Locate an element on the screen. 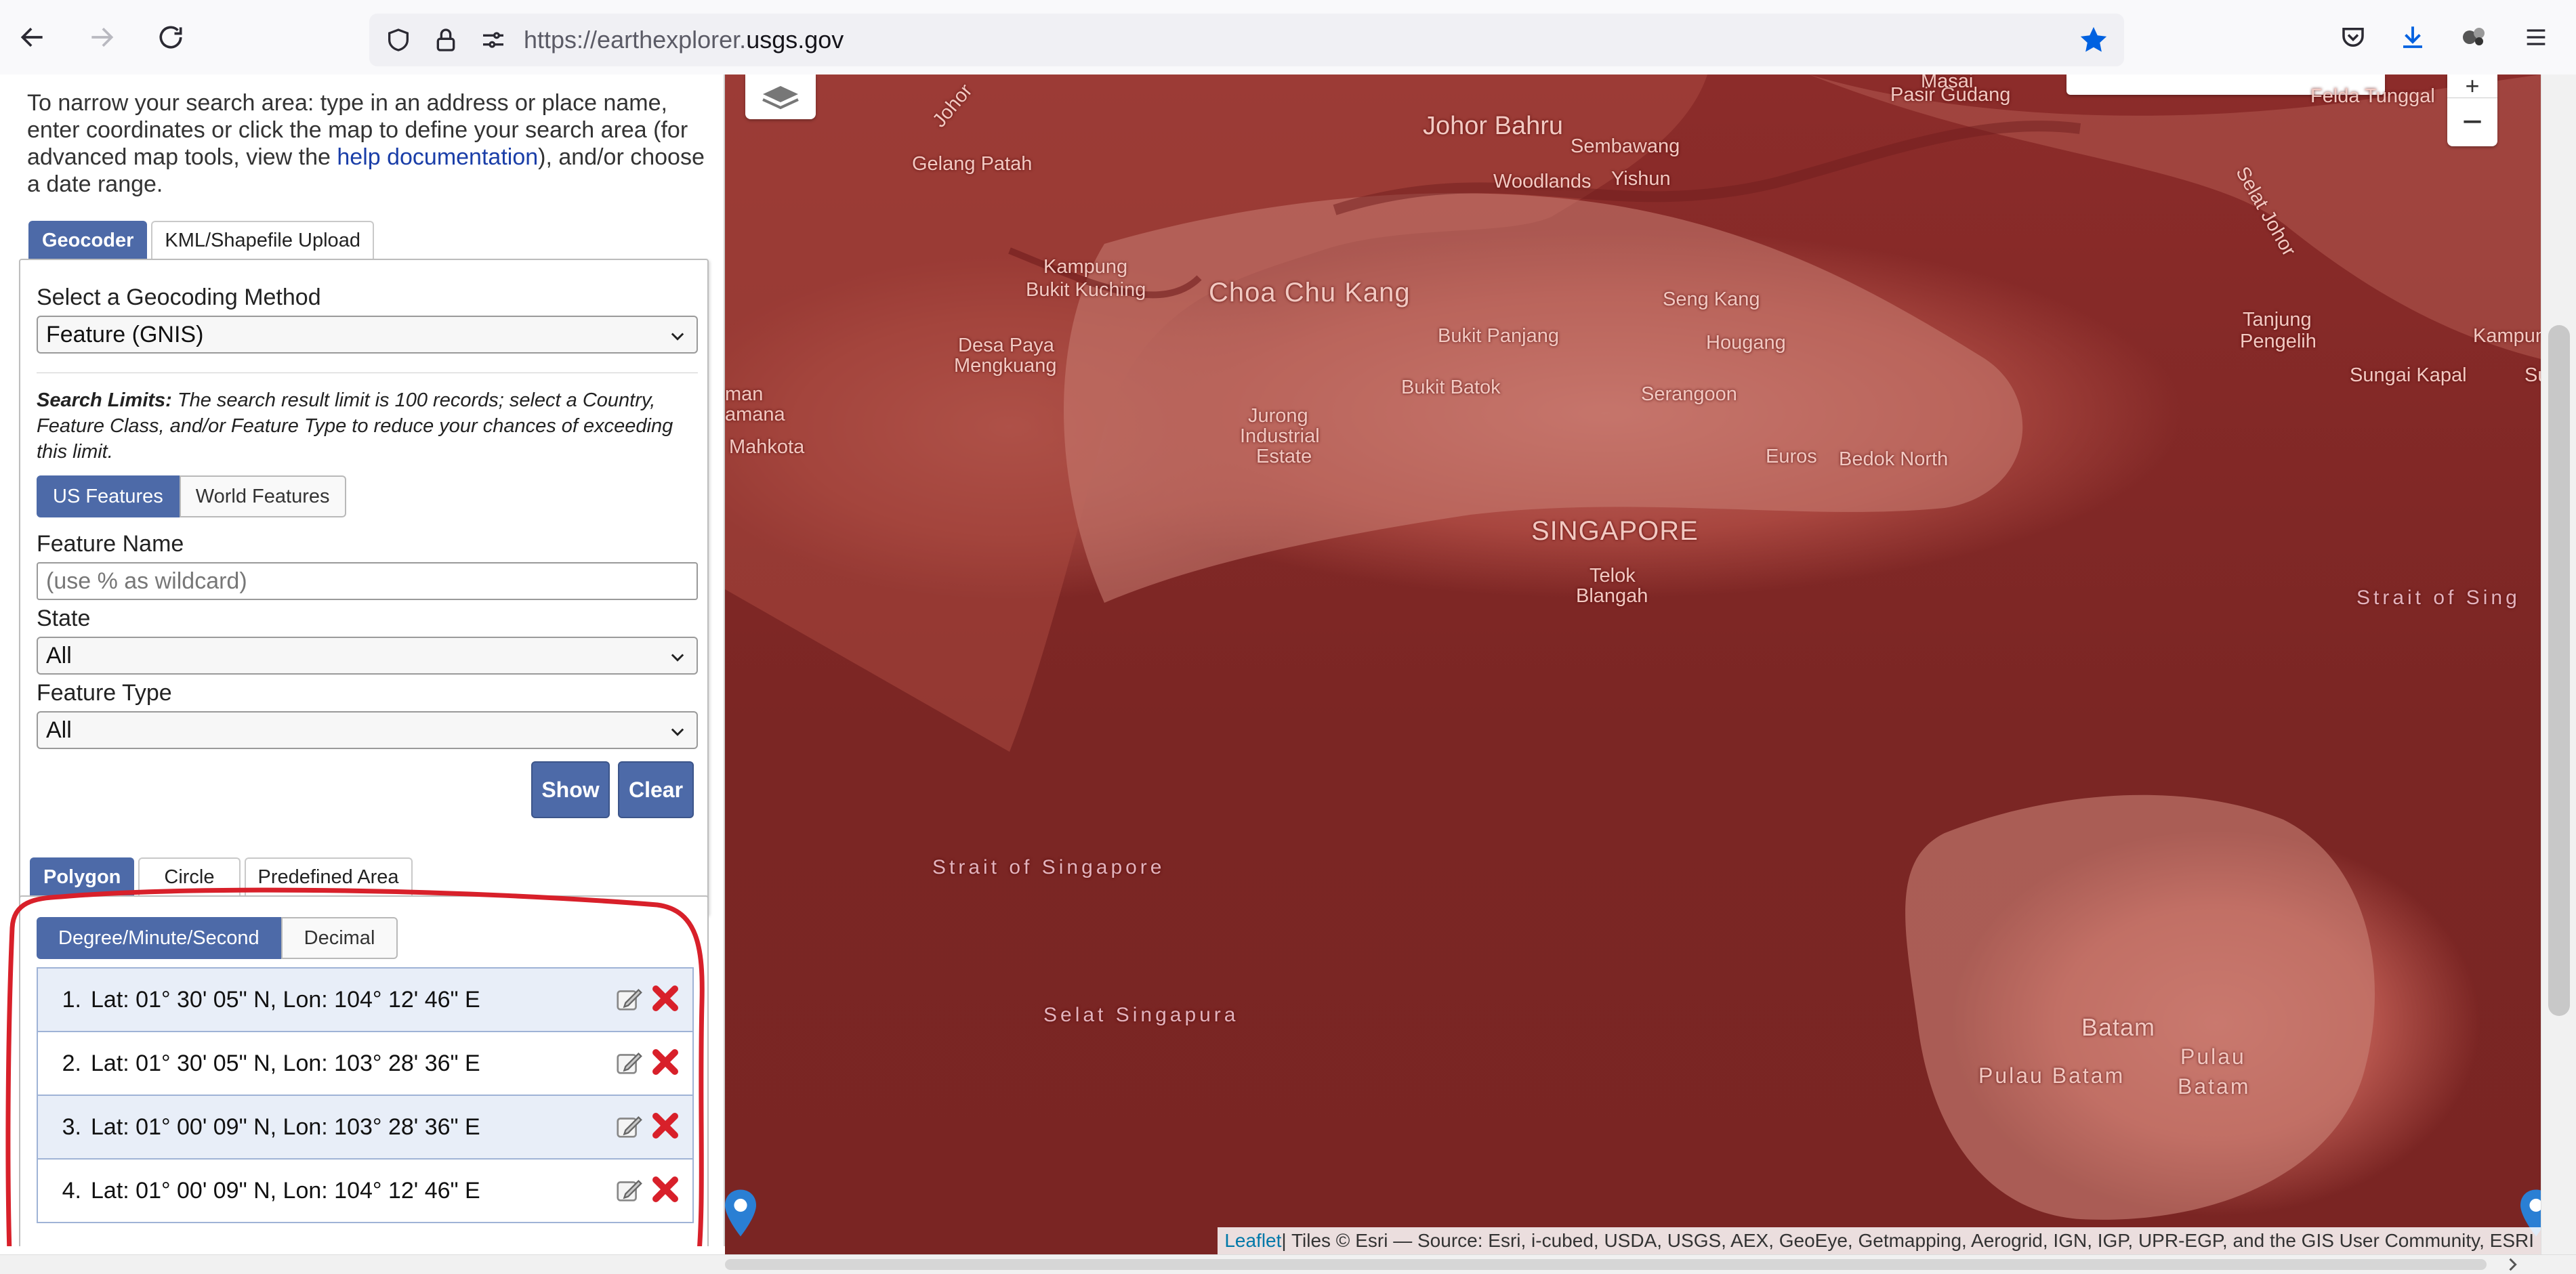 Image resolution: width=2576 pixels, height=1274 pixels. chevron-right-icon is located at coordinates (2512, 1264).